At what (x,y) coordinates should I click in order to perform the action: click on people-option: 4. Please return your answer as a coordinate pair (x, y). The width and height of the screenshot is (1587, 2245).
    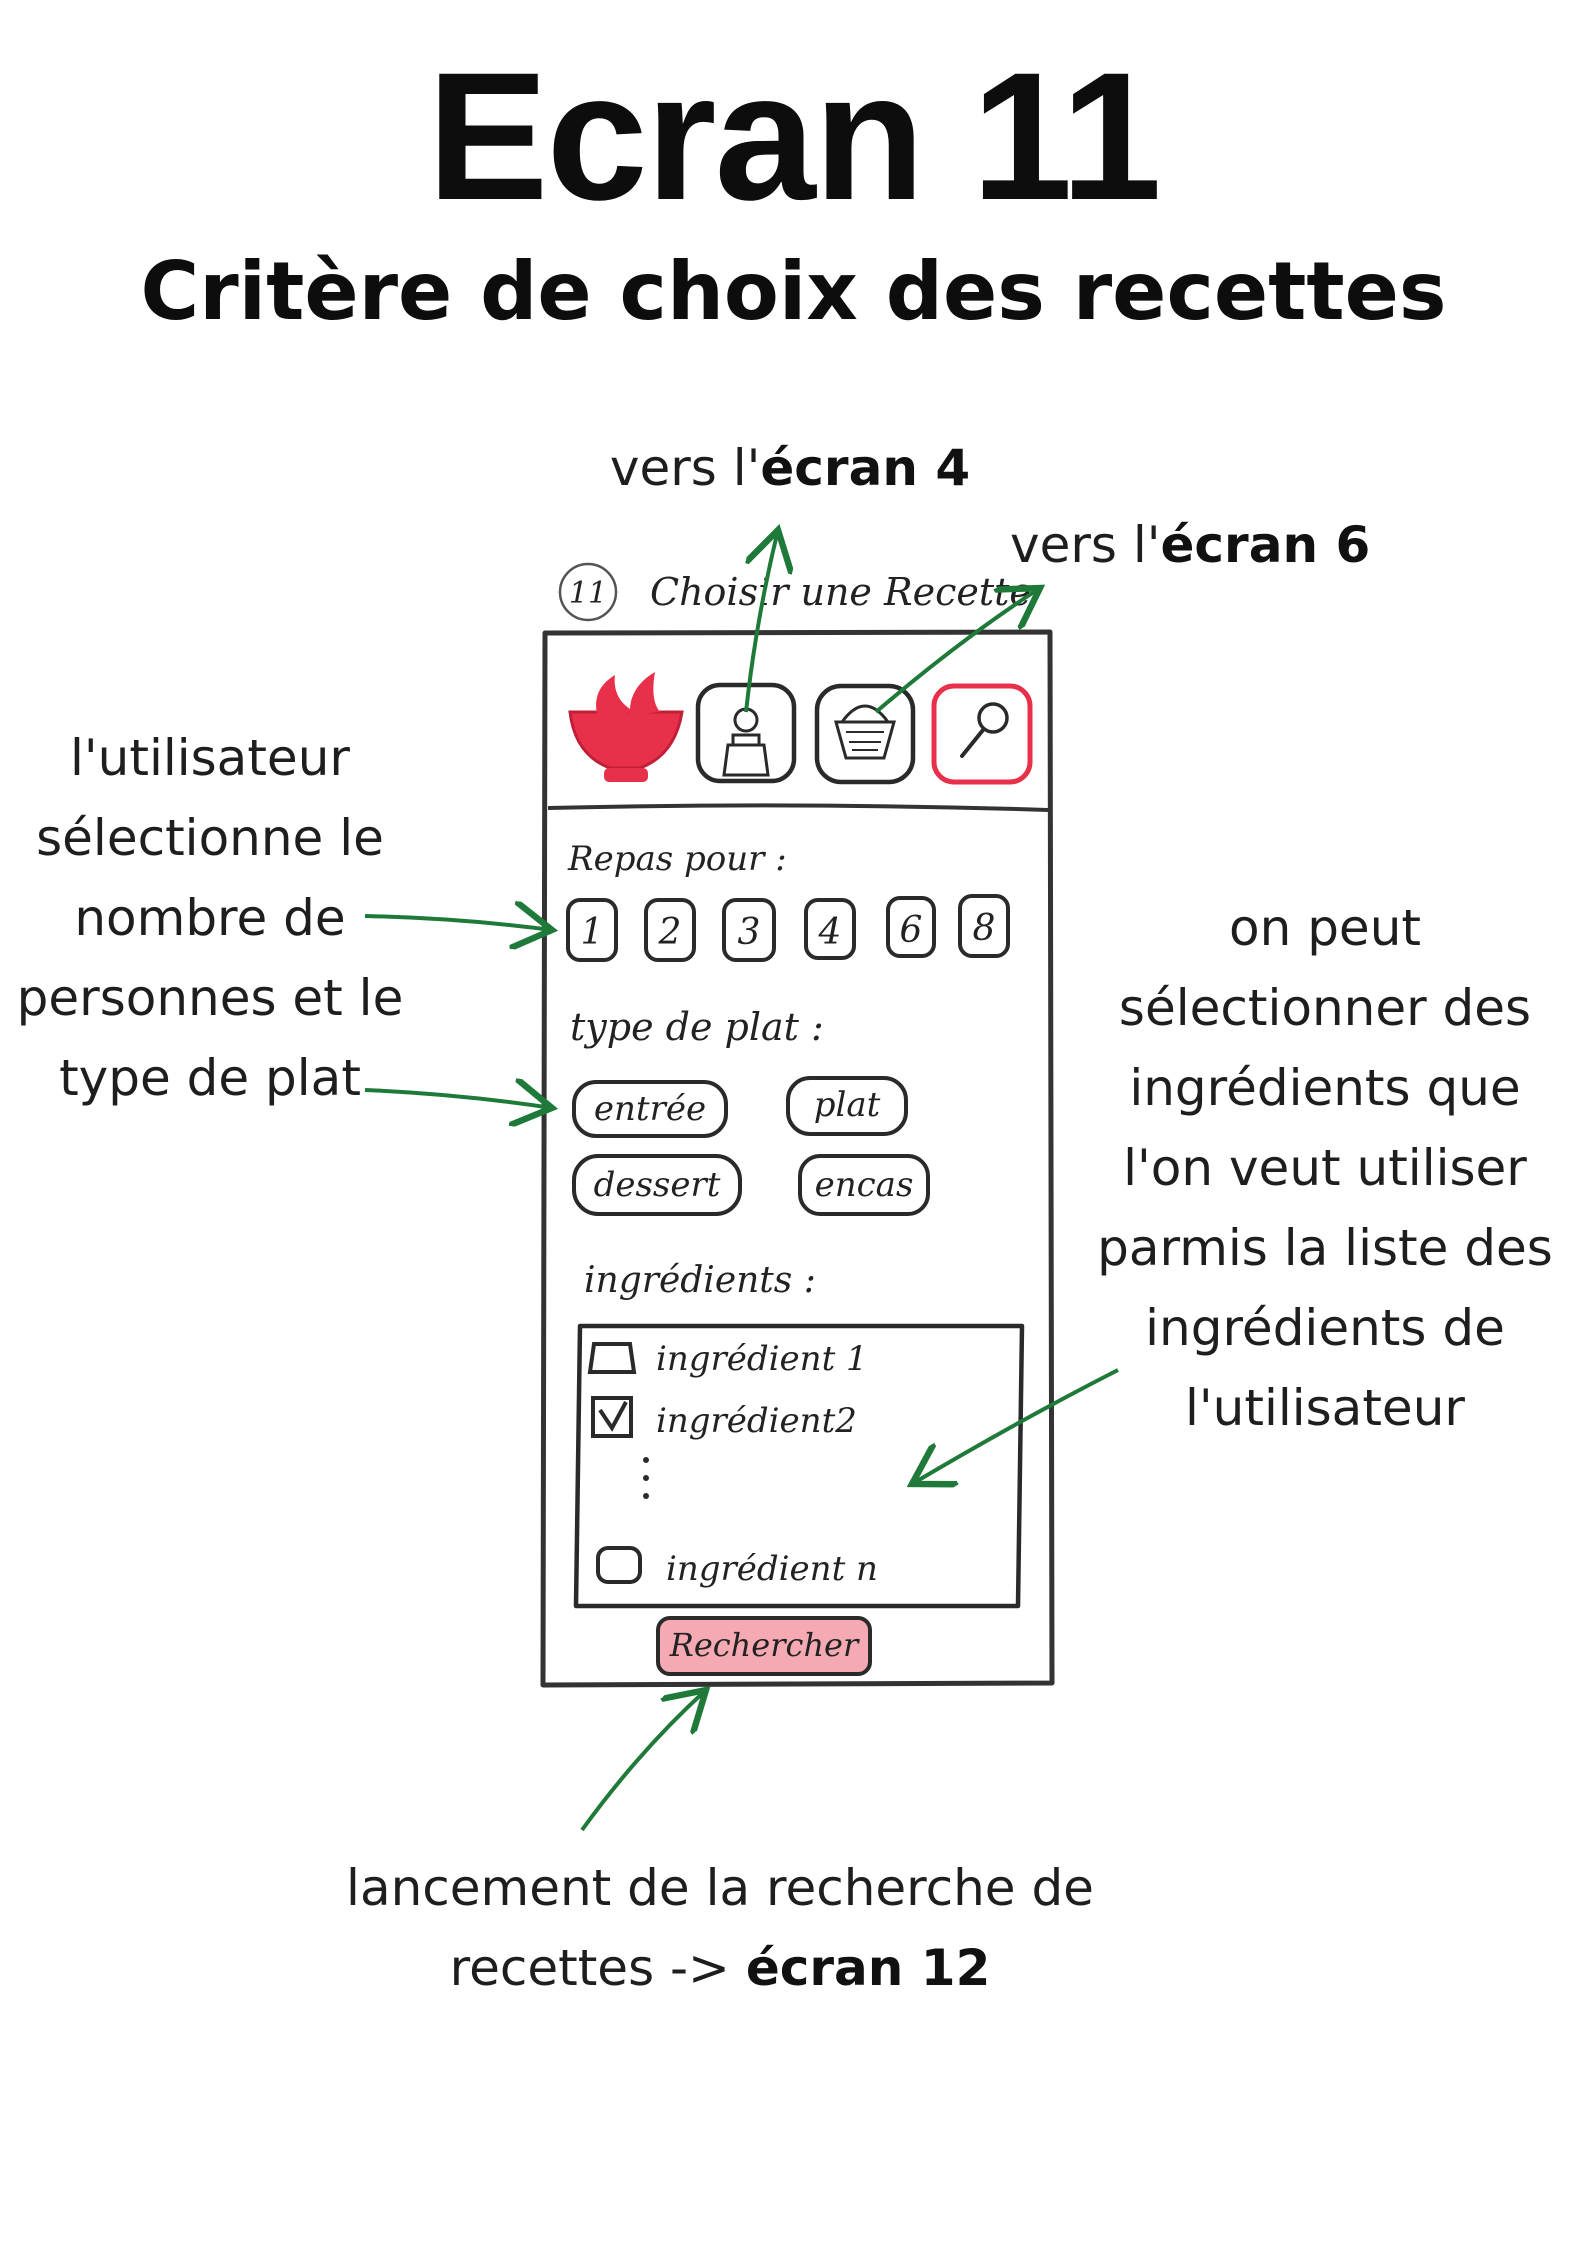
    Looking at the image, I should click on (830, 929).